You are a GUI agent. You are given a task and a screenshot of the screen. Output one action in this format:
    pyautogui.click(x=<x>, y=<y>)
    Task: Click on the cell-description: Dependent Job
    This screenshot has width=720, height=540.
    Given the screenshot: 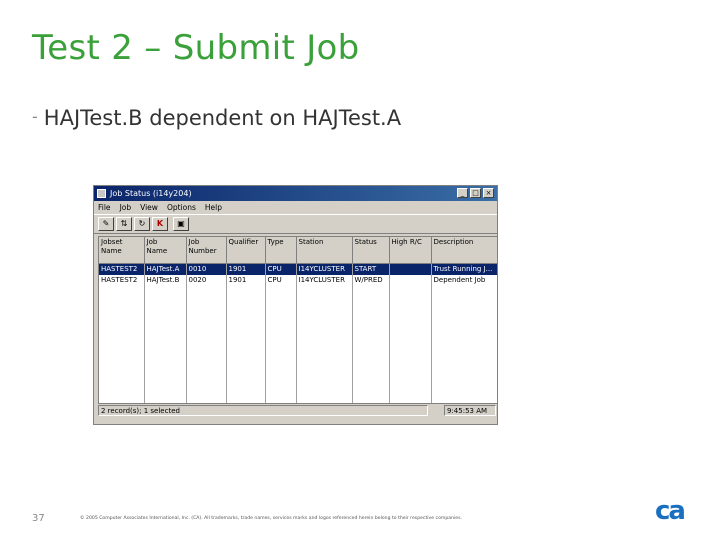 What is the action you would take?
    pyautogui.click(x=464, y=280)
    